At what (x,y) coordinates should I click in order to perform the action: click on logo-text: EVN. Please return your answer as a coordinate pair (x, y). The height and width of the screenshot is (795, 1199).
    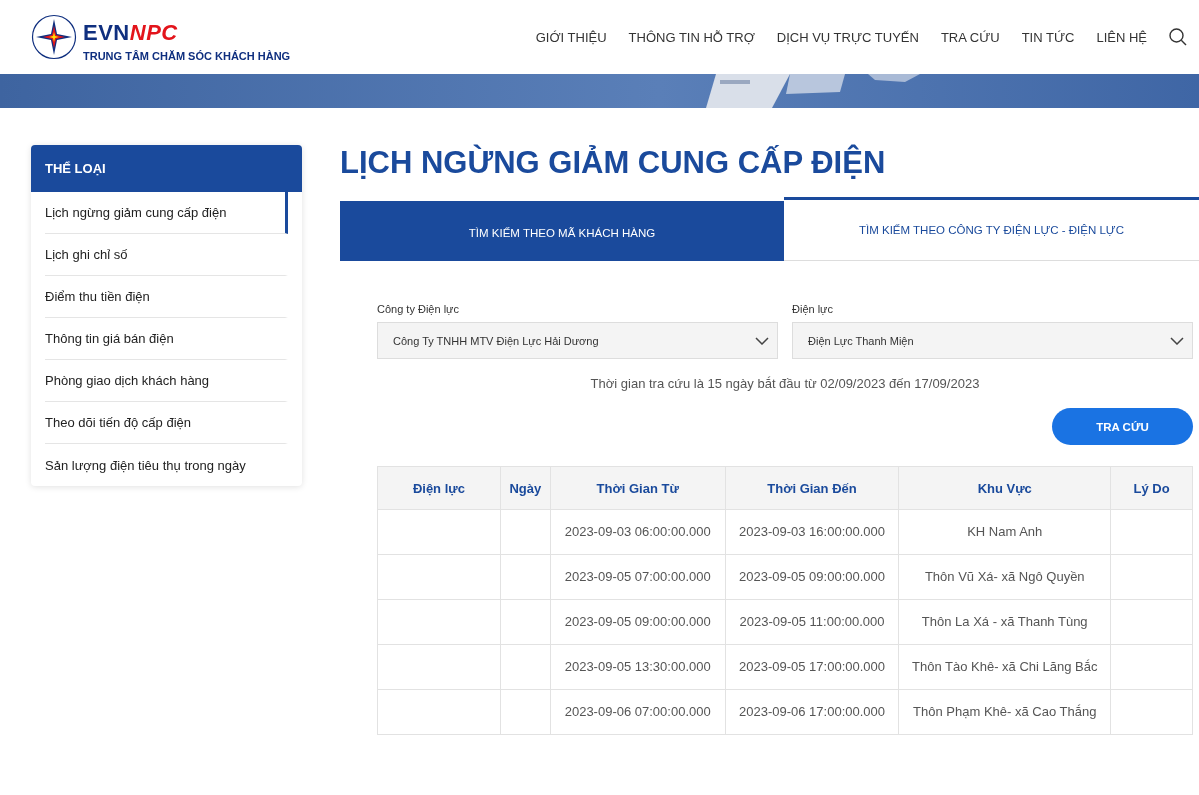
    Looking at the image, I should click on (106, 33).